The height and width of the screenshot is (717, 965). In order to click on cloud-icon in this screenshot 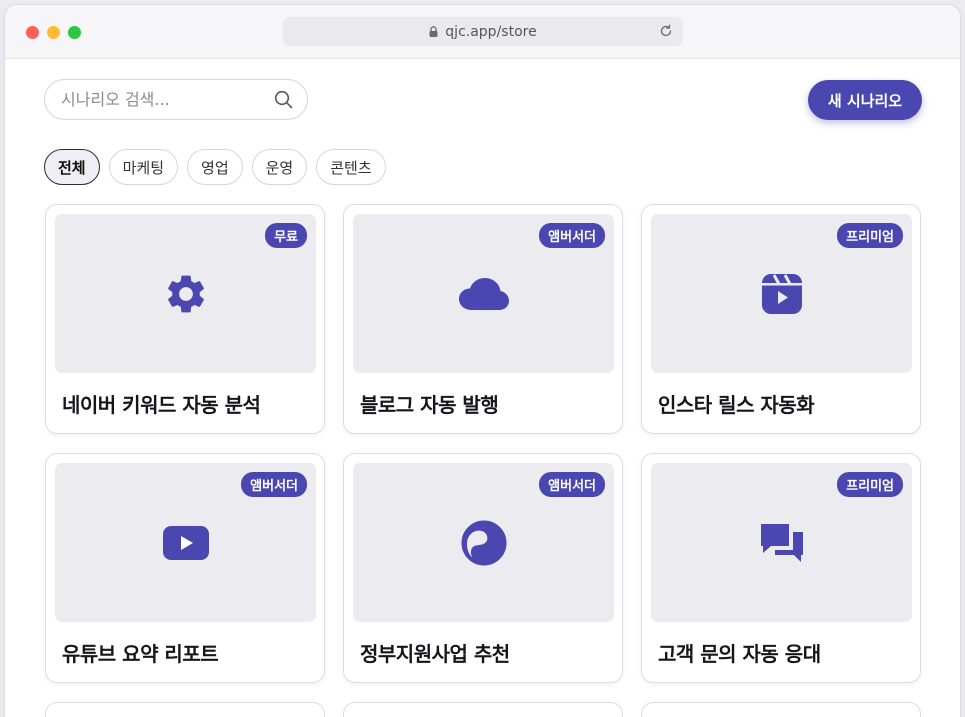, I will do `click(483, 293)`.